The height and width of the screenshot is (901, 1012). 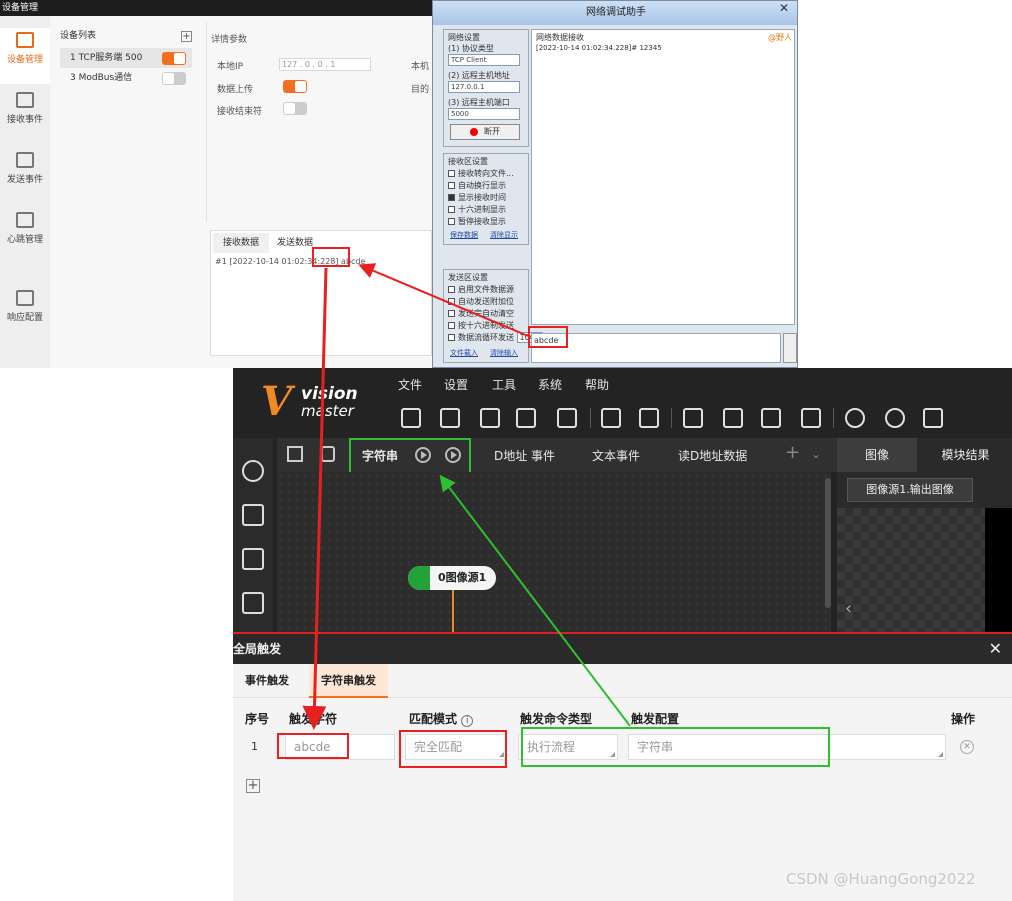 What do you see at coordinates (253, 515) in the screenshot?
I see `image-edit-icon` at bounding box center [253, 515].